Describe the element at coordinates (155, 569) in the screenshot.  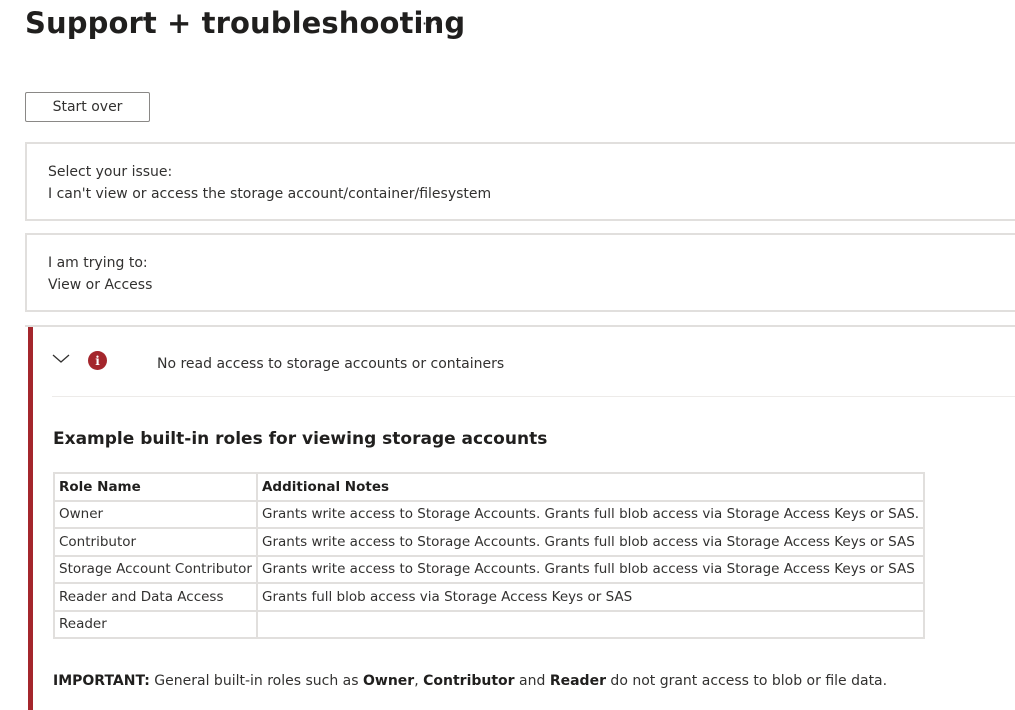
I see `role-name-cell: Storage Account Contributor` at that location.